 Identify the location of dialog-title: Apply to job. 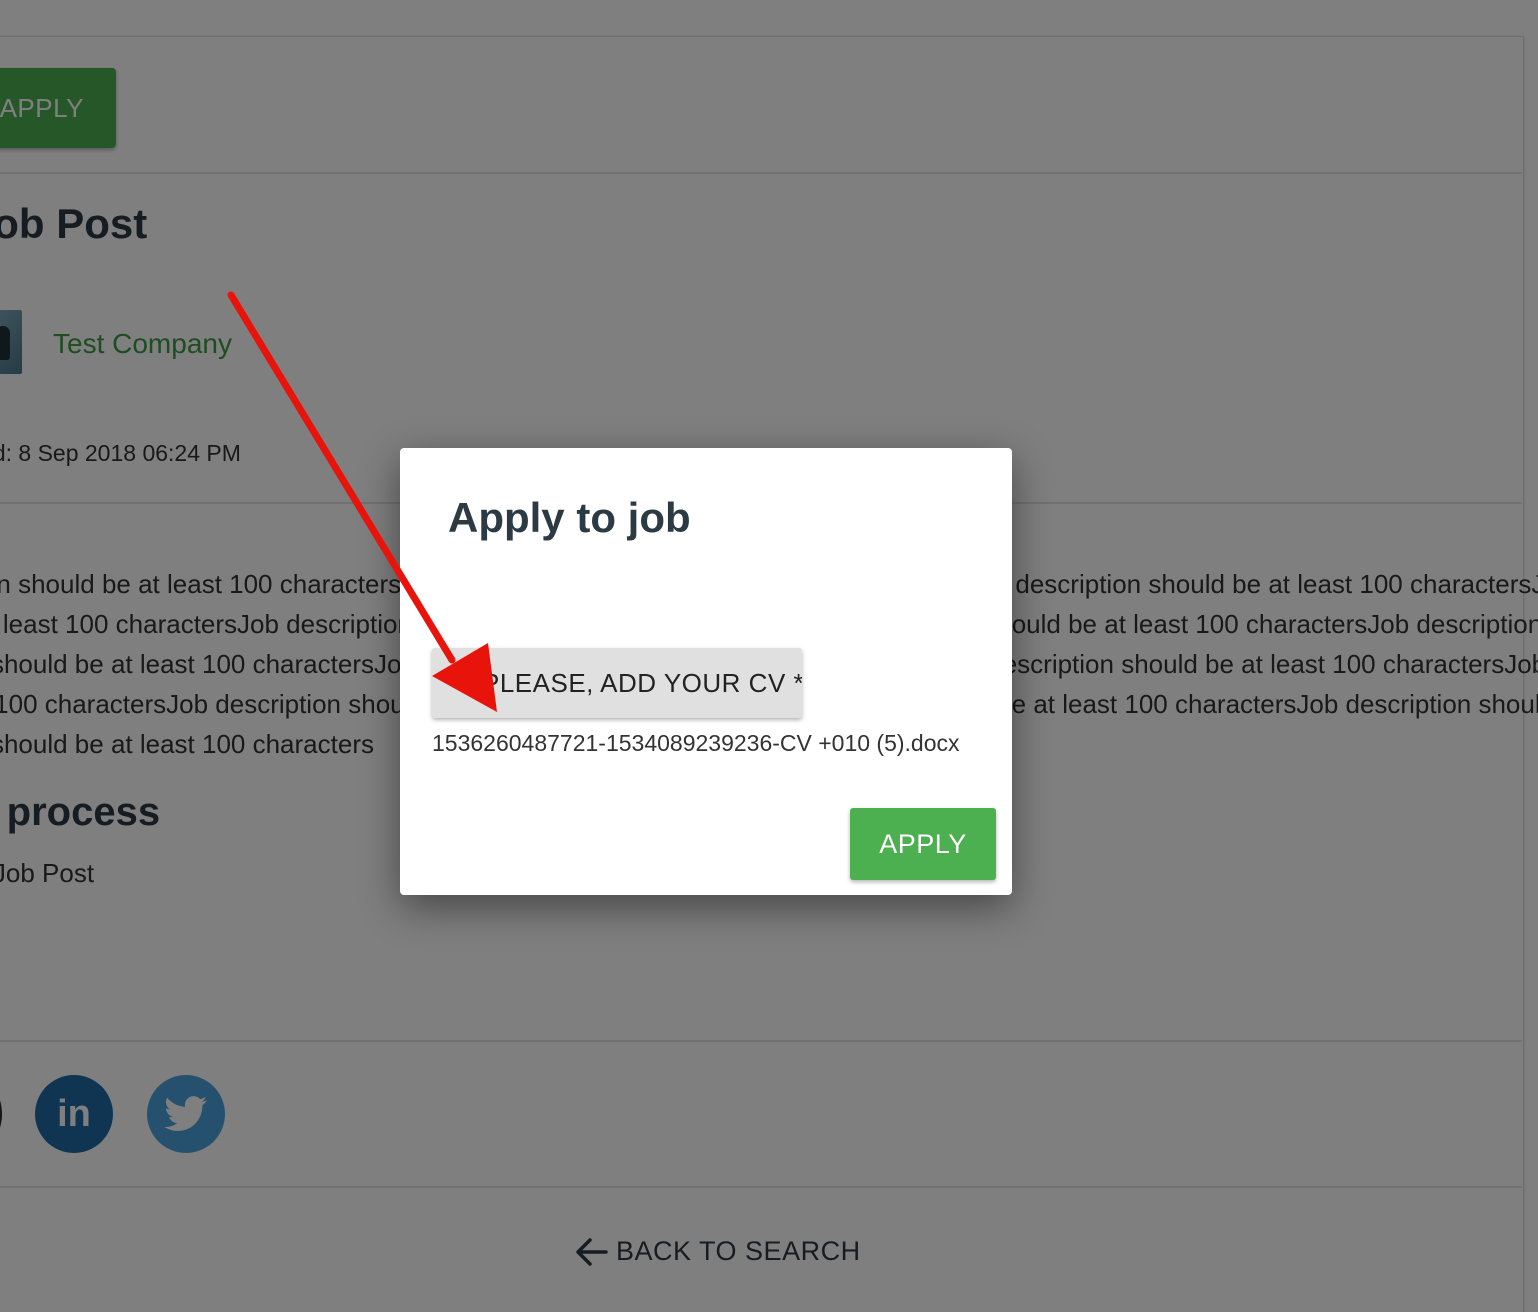
(569, 517).